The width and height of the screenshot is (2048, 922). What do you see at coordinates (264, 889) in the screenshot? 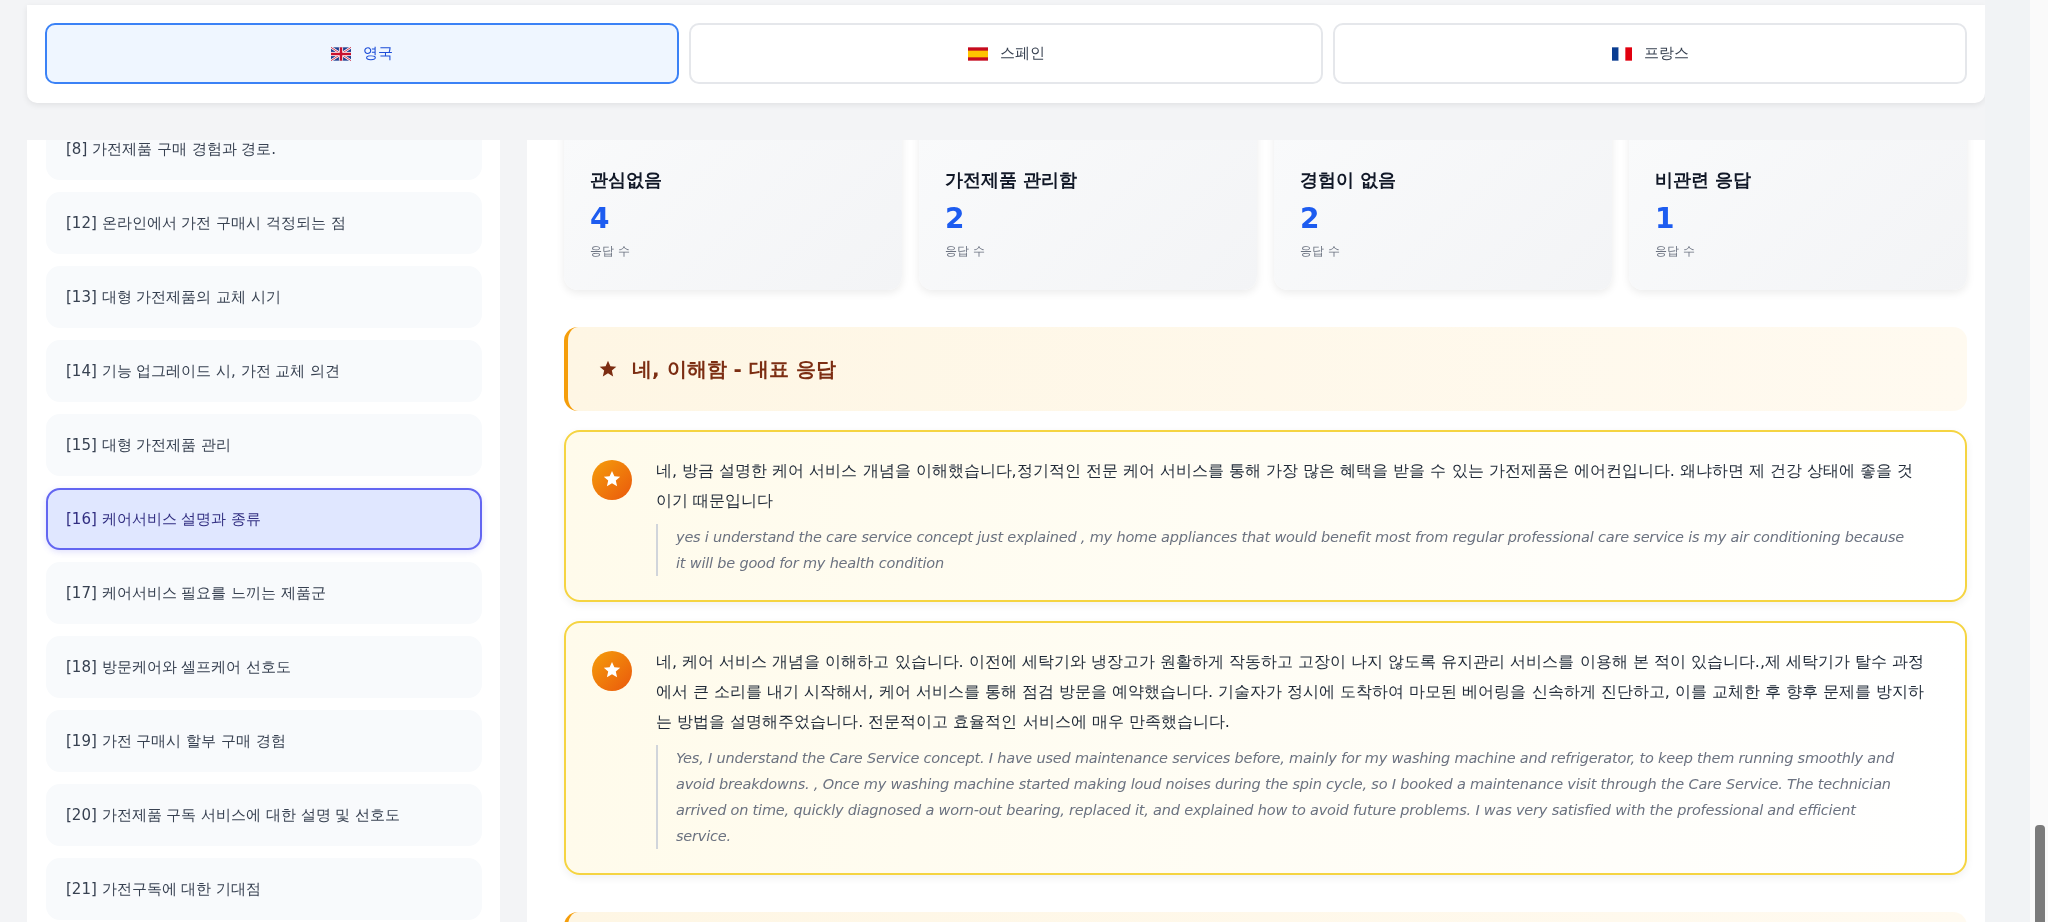
I see `question-item: [21] 가전구독에 대한 기대점` at bounding box center [264, 889].